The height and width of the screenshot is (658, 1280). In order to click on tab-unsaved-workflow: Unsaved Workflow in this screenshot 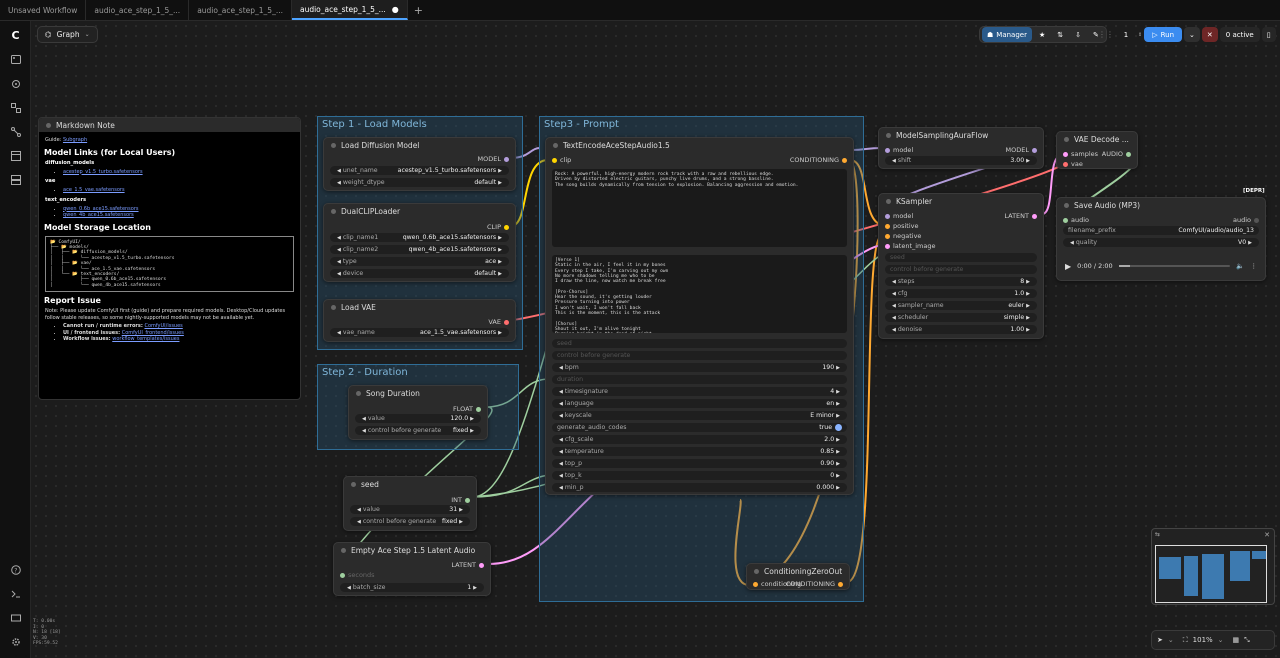, I will do `click(43, 10)`.